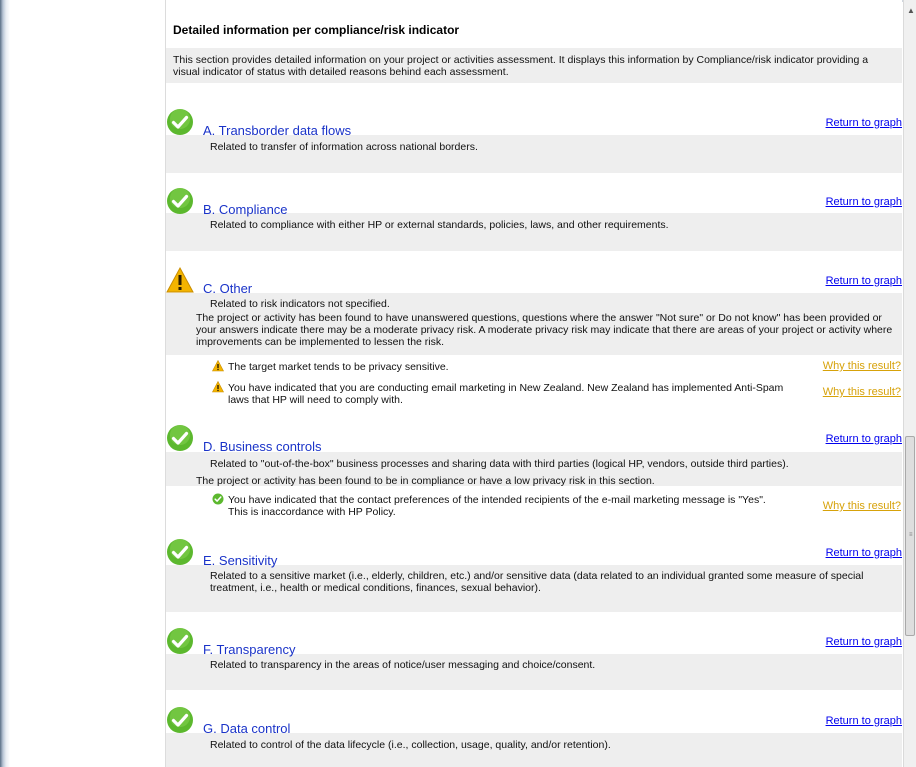  I want to click on return-to-graph-link-c: Return to graph, so click(864, 281).